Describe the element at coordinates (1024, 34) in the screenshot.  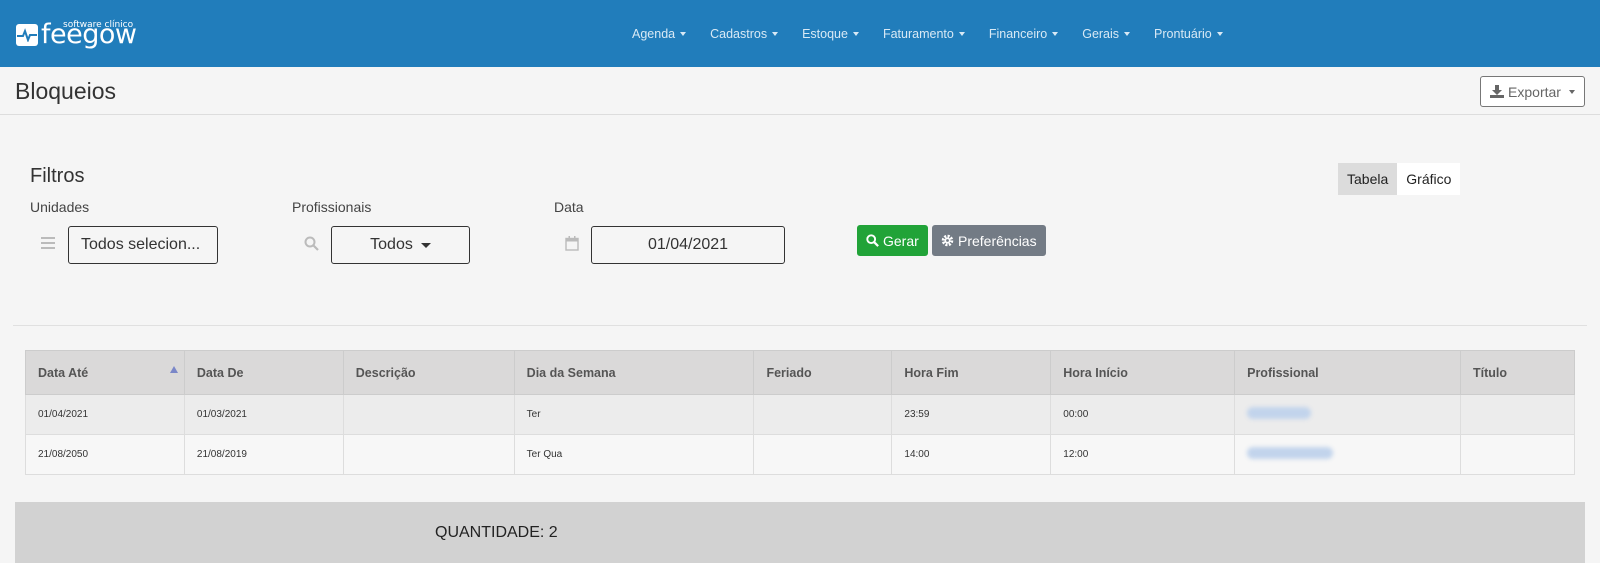
I see `nav-financeiro: Financeiro` at that location.